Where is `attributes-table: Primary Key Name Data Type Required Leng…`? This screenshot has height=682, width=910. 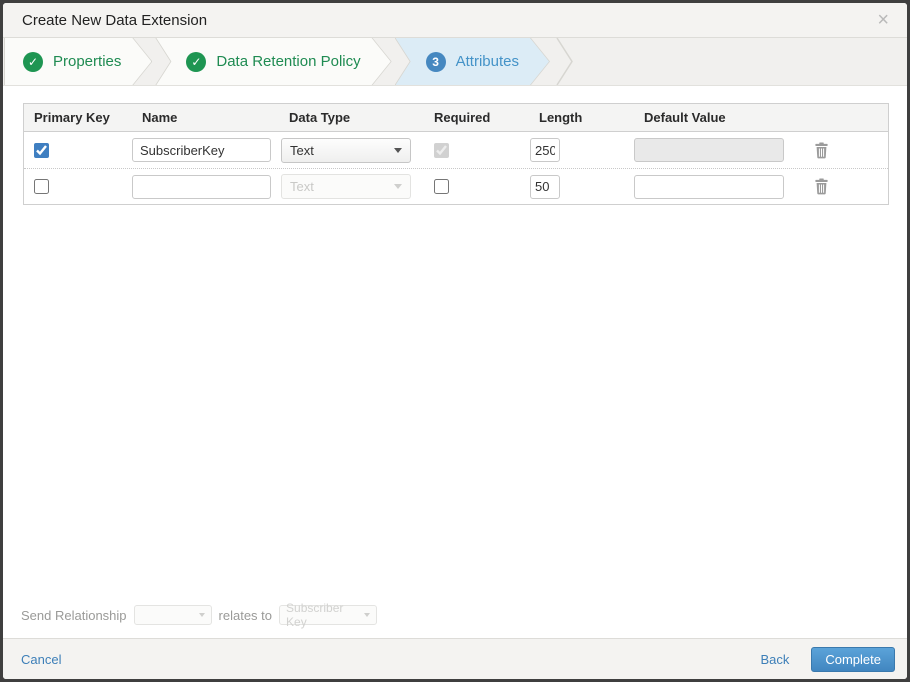
attributes-table: Primary Key Name Data Type Required Leng… is located at coordinates (456, 154).